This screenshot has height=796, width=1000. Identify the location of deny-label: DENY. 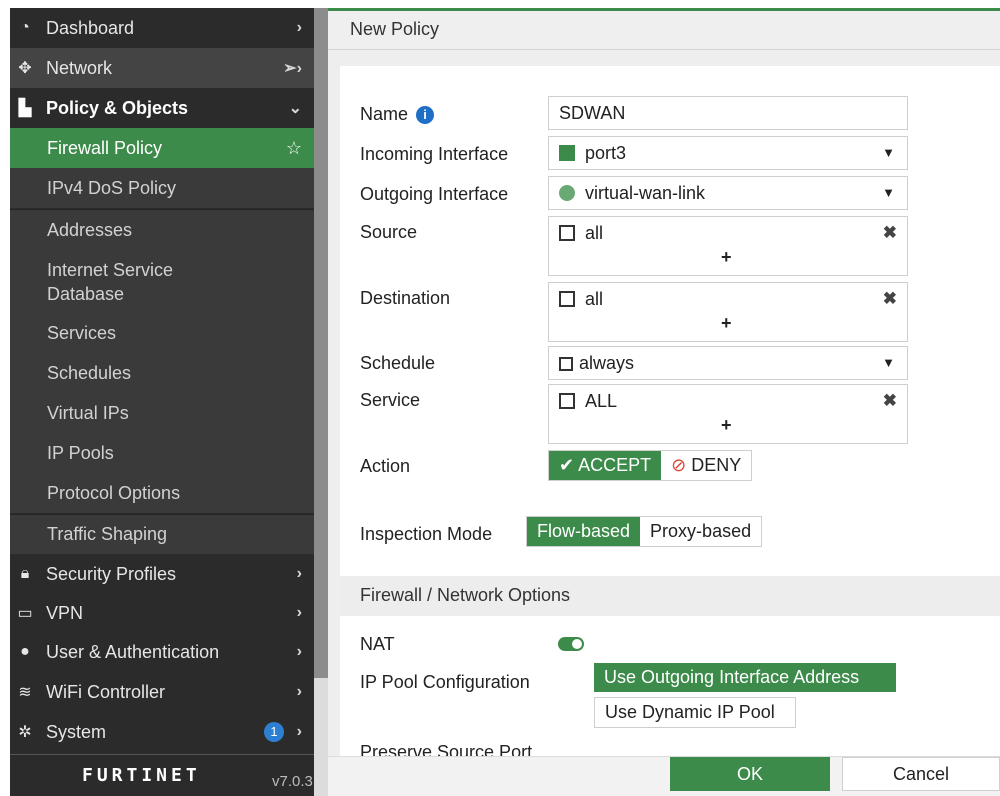
(716, 465).